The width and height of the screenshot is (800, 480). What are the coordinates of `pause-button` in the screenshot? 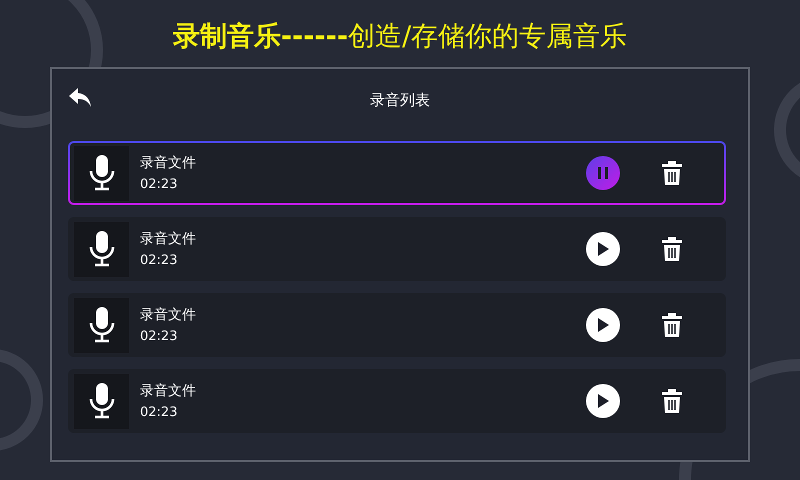 It's located at (603, 173).